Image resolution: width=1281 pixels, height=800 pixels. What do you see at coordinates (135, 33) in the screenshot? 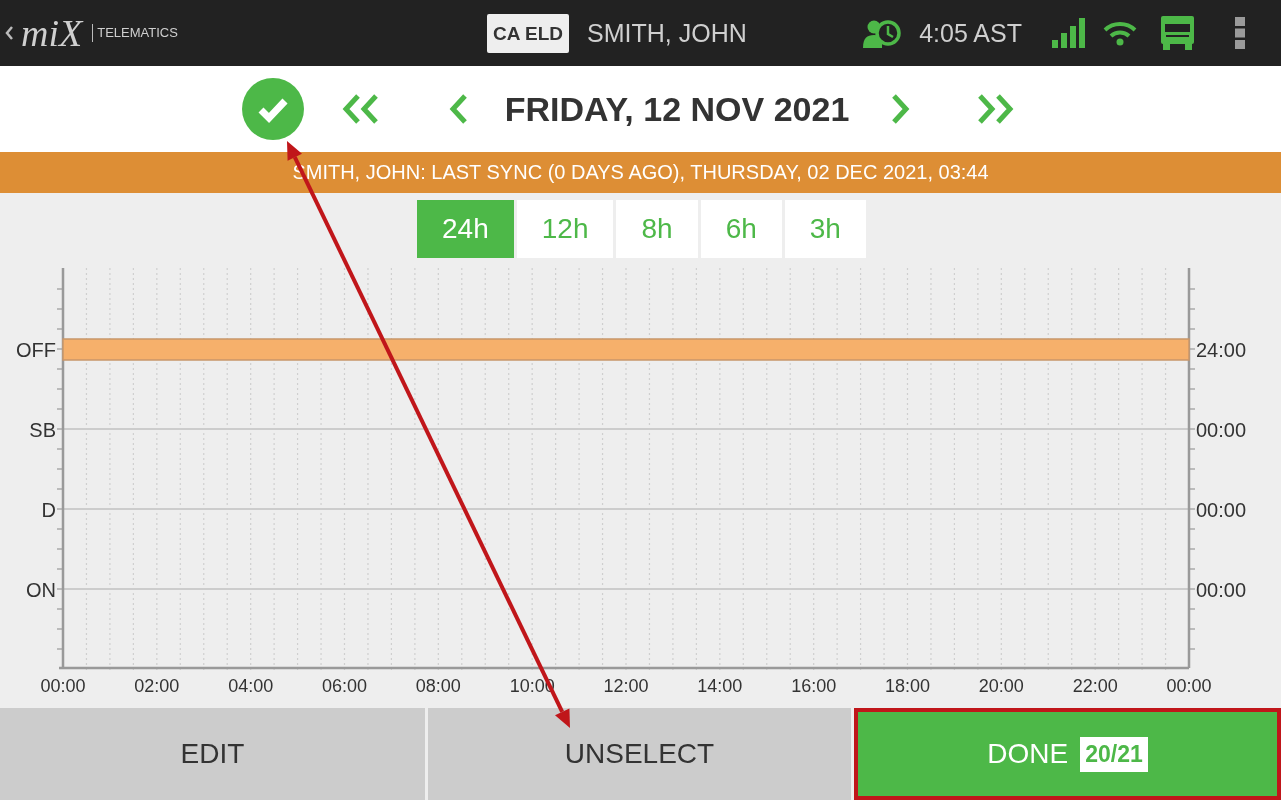
I see `logo-subtitle: TELEMATICS` at bounding box center [135, 33].